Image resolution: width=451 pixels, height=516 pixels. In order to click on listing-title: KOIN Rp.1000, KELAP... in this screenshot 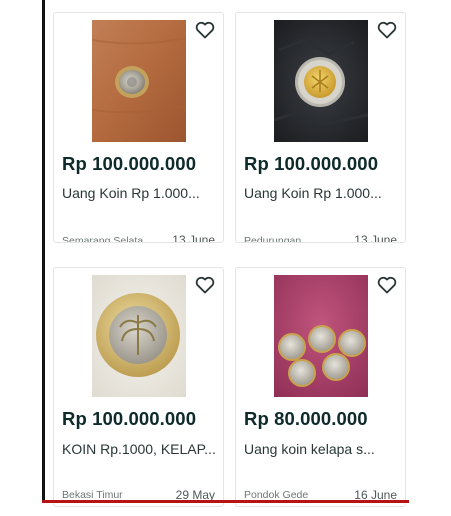, I will do `click(141, 449)`.